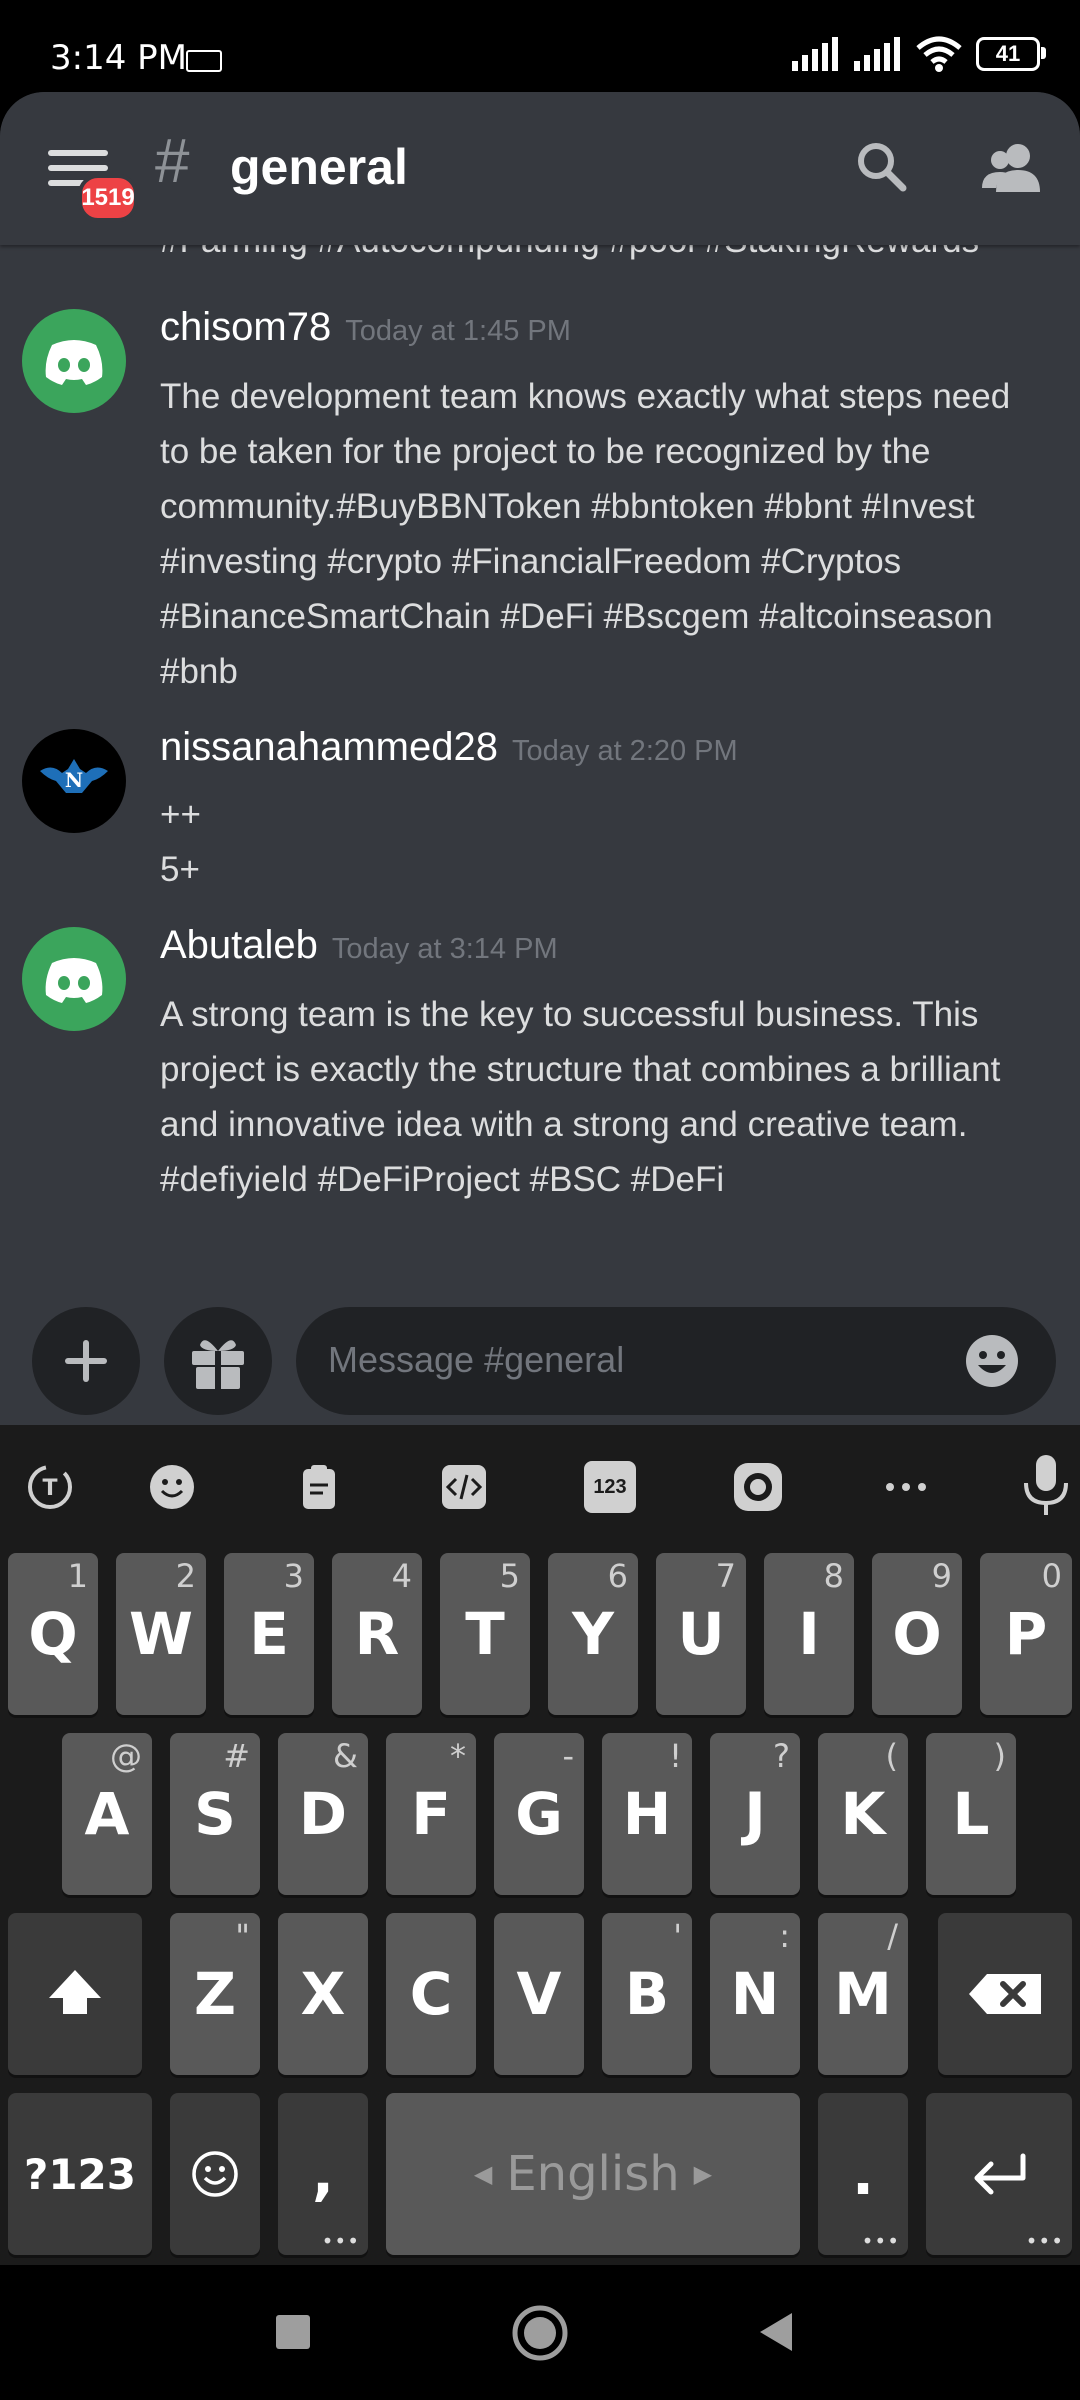  What do you see at coordinates (180, 869) in the screenshot?
I see `message-line: 5+` at bounding box center [180, 869].